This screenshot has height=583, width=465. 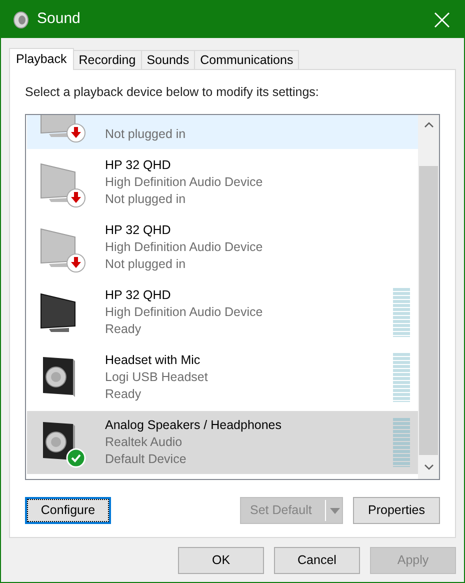 What do you see at coordinates (68, 510) in the screenshot?
I see `button: Configure` at bounding box center [68, 510].